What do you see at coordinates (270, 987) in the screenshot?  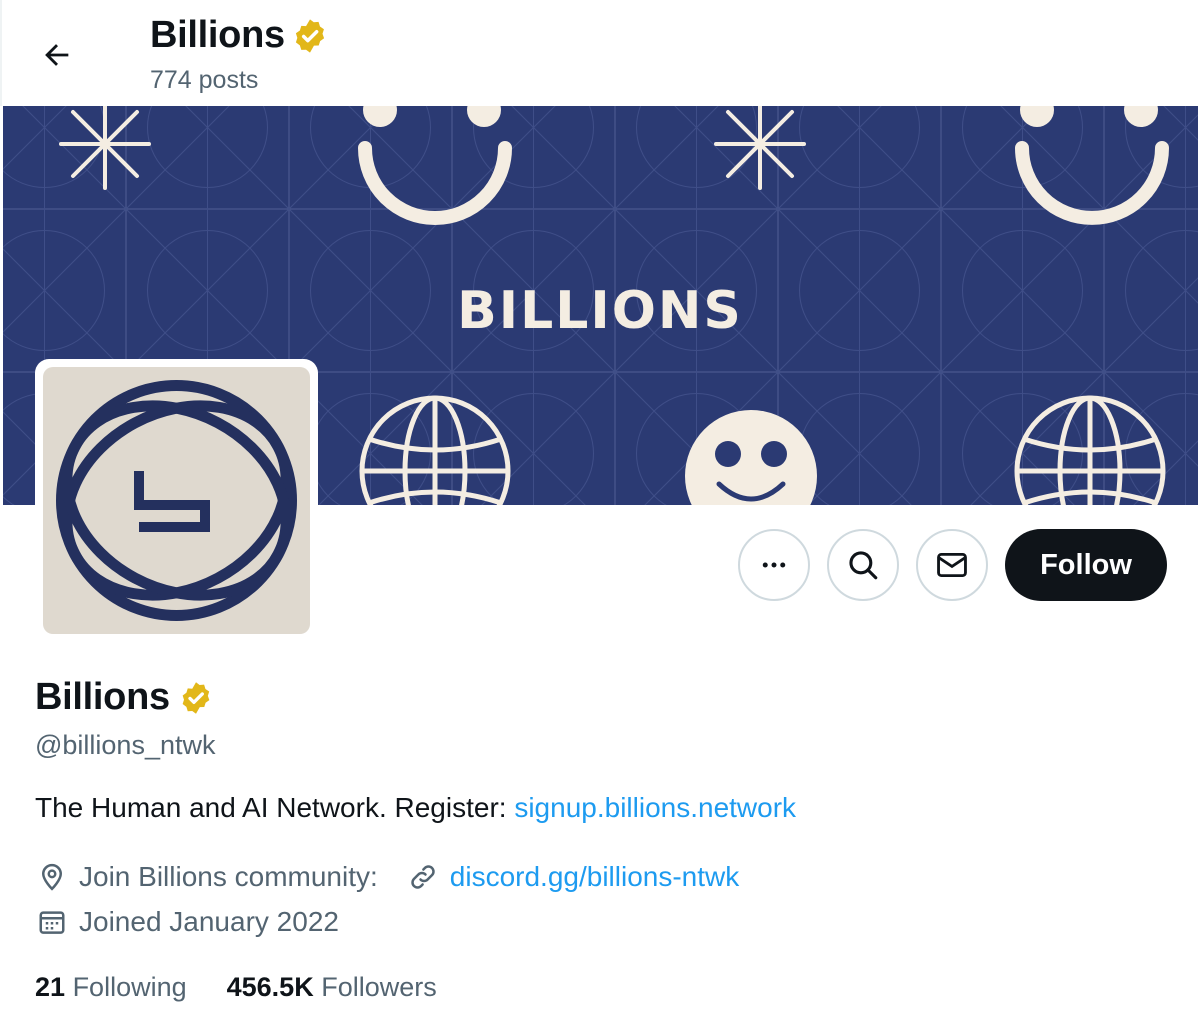 I see `followers-count: 456.5K` at bounding box center [270, 987].